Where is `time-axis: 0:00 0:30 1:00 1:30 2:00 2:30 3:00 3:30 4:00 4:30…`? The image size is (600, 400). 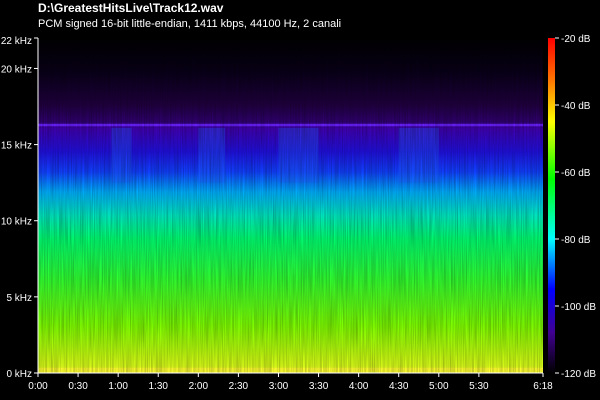 time-axis: 0:00 0:30 1:00 1:30 2:00 2:30 3:00 3:30 4:00 4:30… is located at coordinates (290, 382).